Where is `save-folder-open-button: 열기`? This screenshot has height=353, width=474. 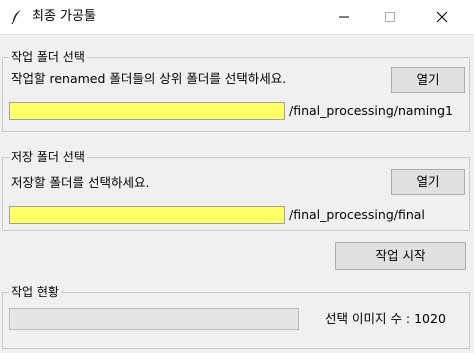
save-folder-open-button: 열기 is located at coordinates (428, 182).